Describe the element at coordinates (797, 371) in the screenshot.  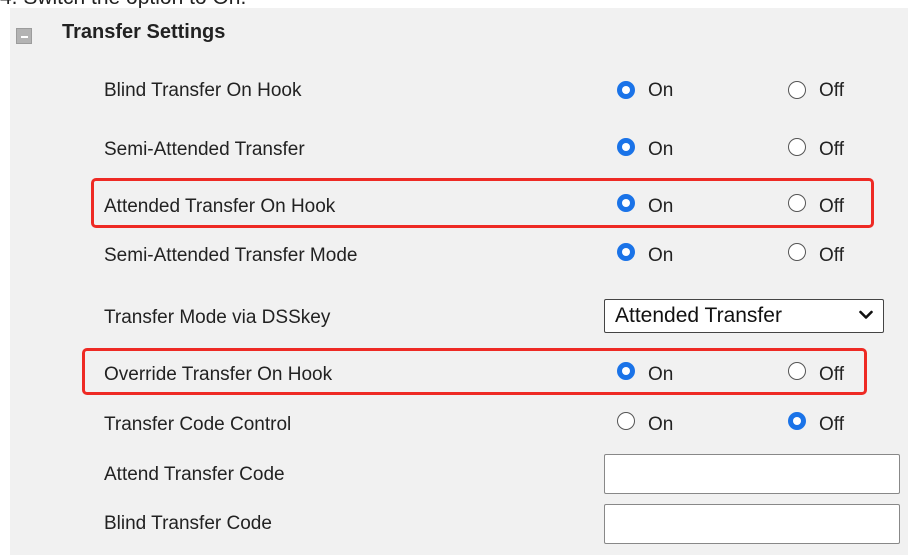
I see `override-transfer-on-hook-off-radio` at that location.